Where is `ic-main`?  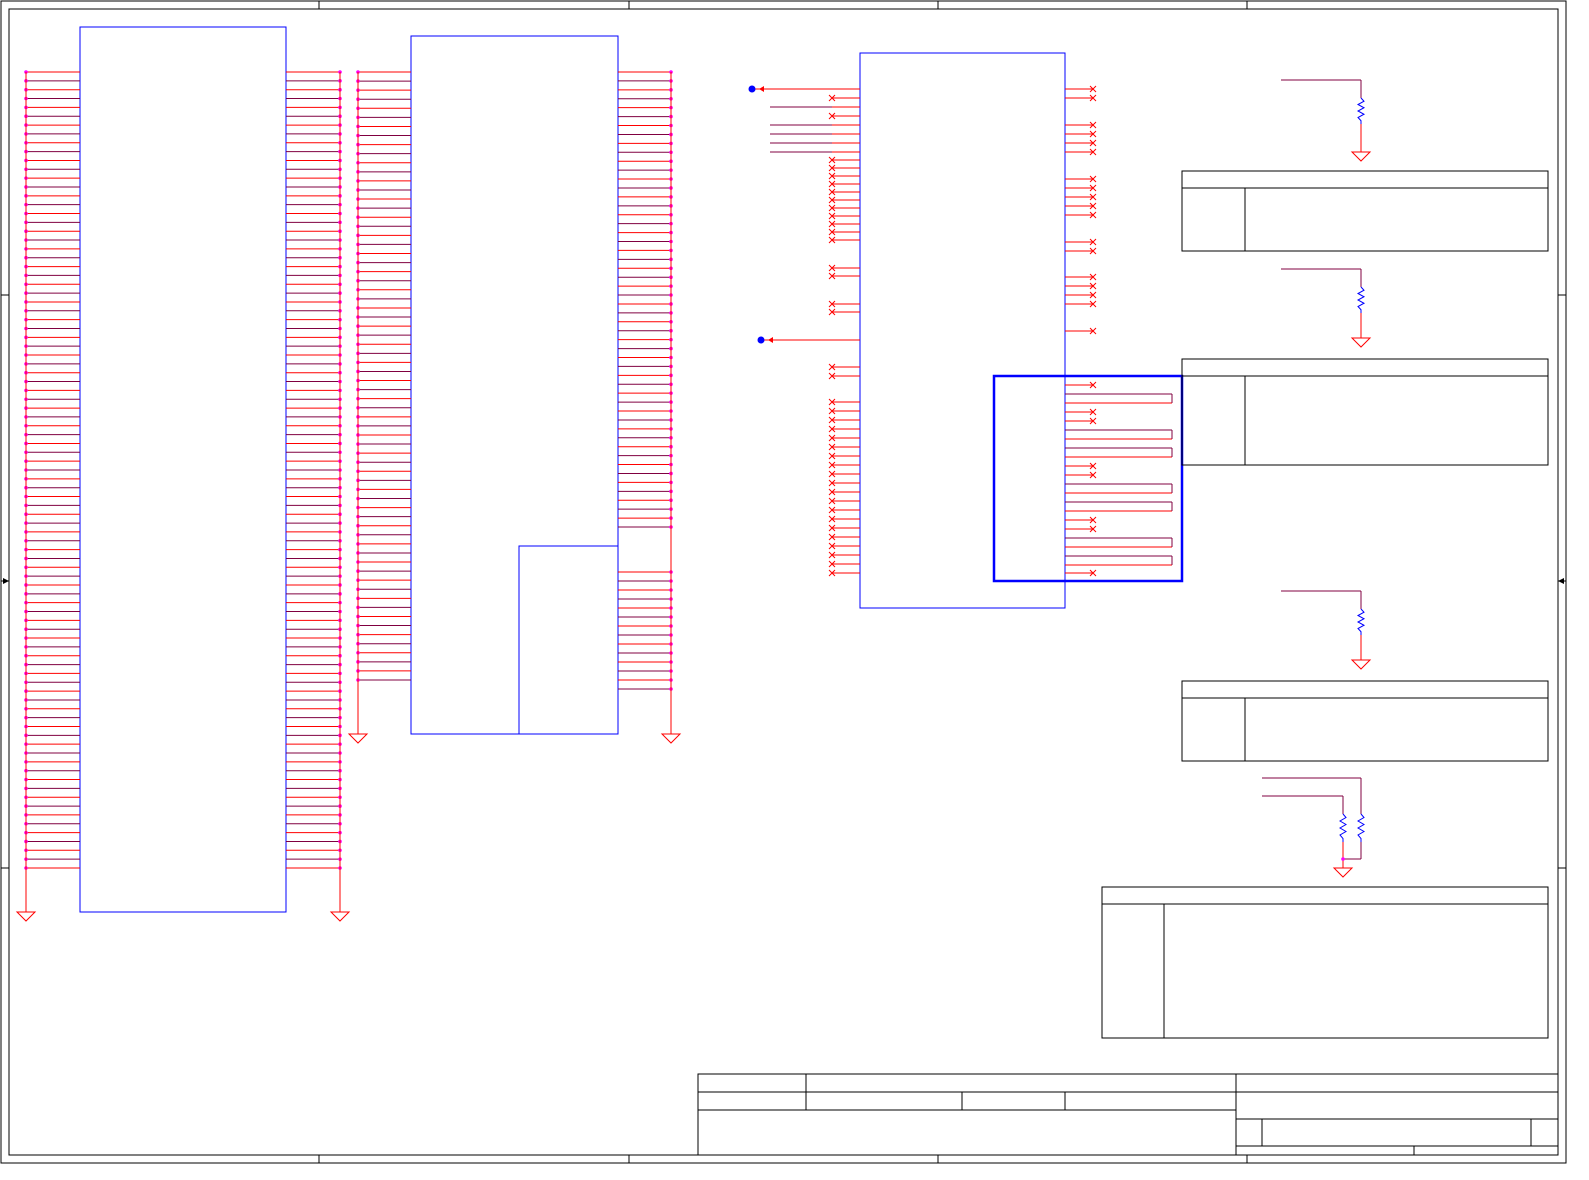 ic-main is located at coordinates (966, 330).